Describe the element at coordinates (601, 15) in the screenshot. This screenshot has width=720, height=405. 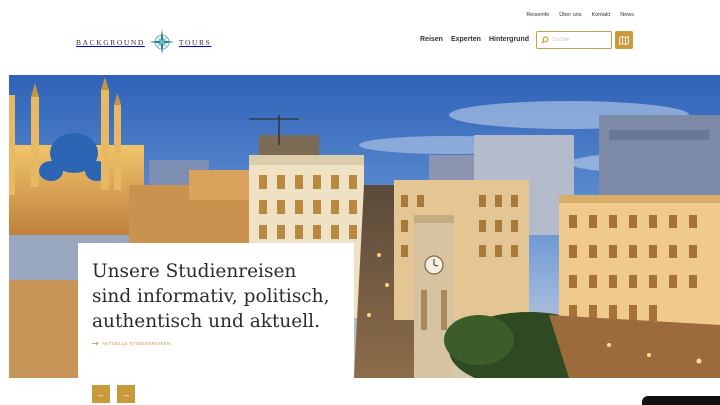
I see `meta-link-kontakt: Kontakt` at that location.